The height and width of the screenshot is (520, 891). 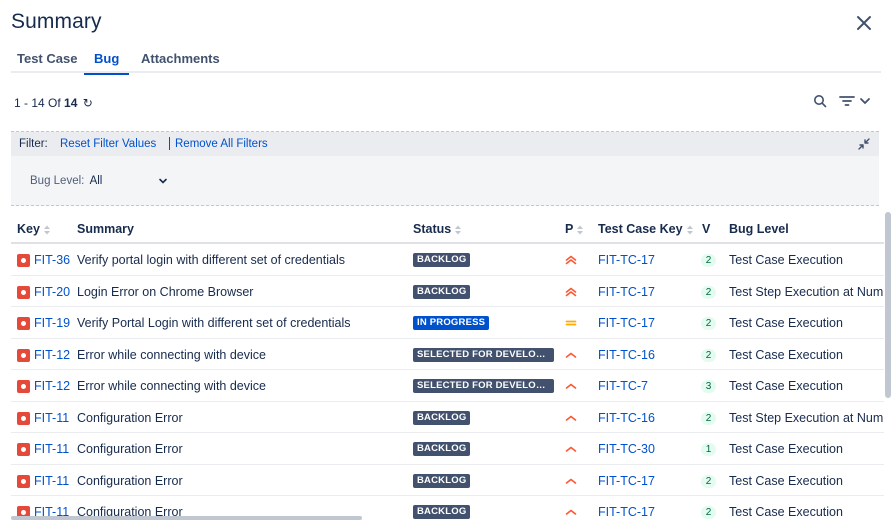 What do you see at coordinates (706, 229) in the screenshot?
I see `column-header-version: V` at bounding box center [706, 229].